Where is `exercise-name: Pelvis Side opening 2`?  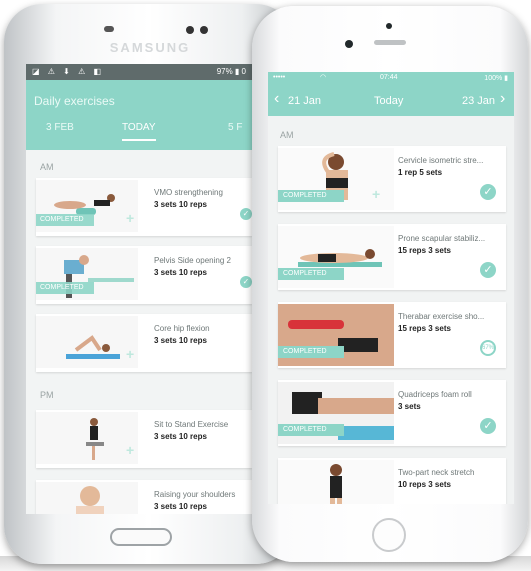 exercise-name: Pelvis Side opening 2 is located at coordinates (192, 260).